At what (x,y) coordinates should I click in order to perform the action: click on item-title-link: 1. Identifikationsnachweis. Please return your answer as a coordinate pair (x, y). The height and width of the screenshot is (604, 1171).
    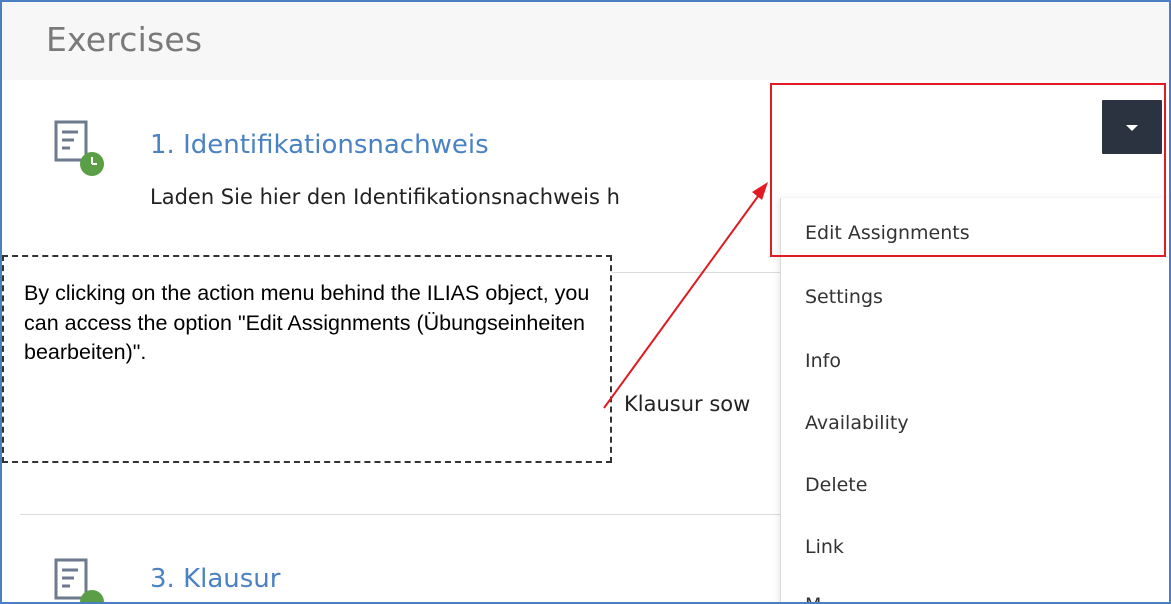
    Looking at the image, I should click on (319, 145).